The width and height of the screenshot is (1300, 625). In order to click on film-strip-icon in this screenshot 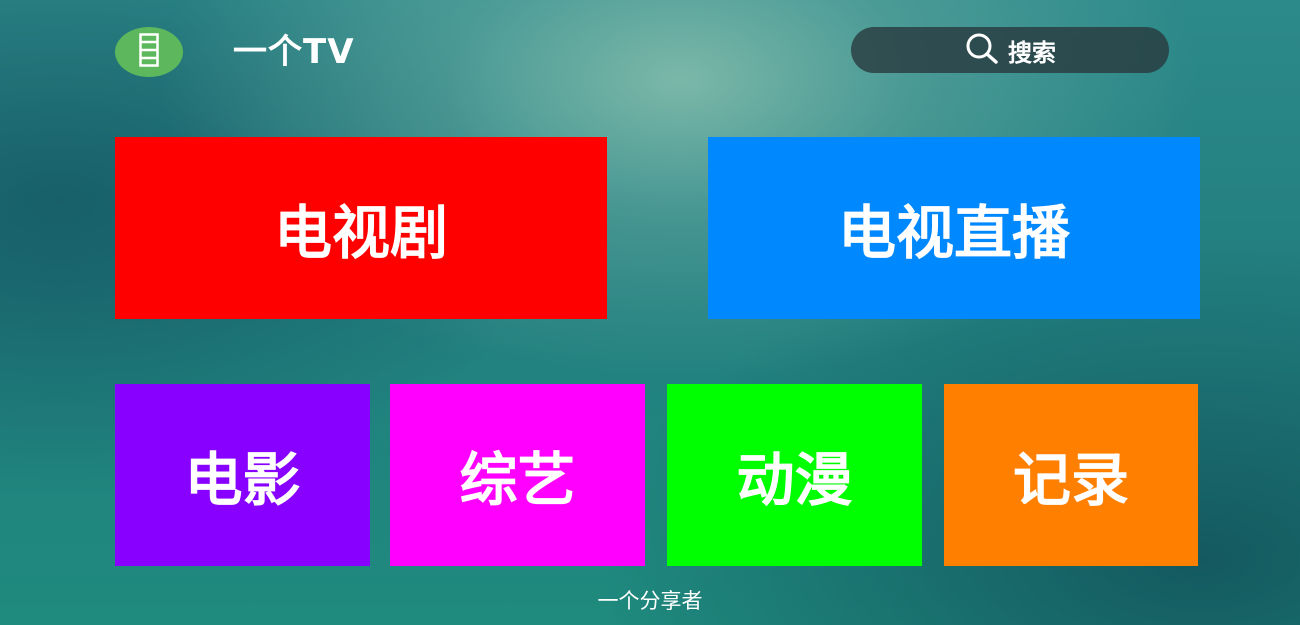, I will do `click(149, 52)`.